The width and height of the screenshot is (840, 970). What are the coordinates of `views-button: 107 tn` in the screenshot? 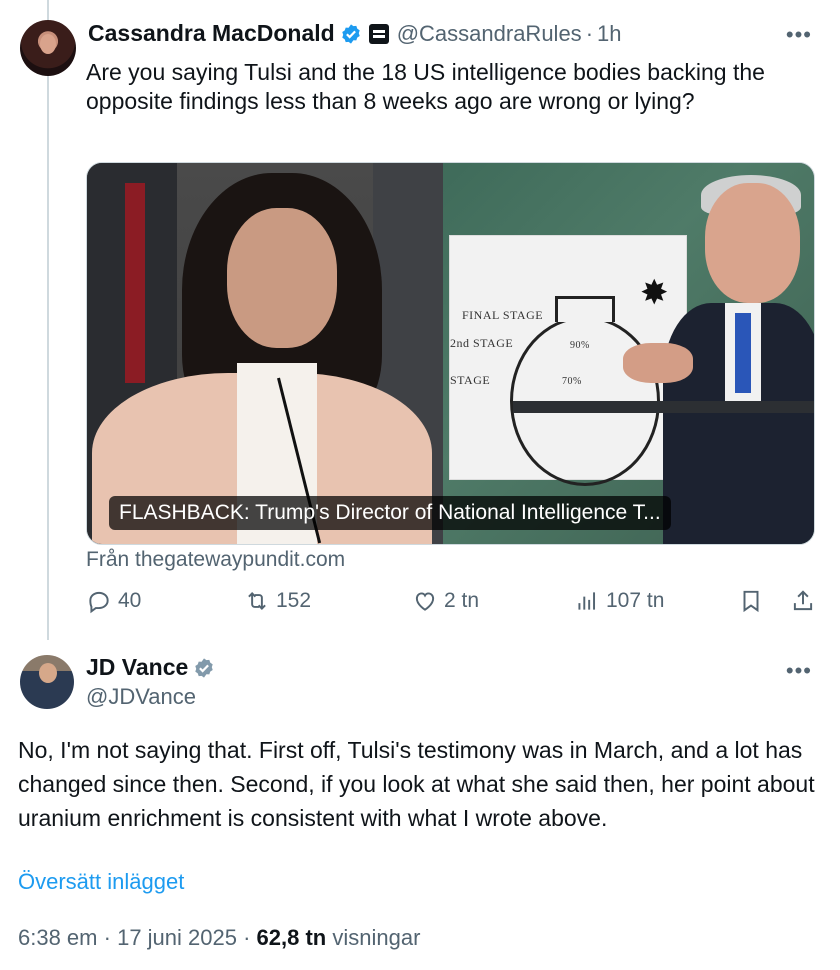 It's located at (619, 601).